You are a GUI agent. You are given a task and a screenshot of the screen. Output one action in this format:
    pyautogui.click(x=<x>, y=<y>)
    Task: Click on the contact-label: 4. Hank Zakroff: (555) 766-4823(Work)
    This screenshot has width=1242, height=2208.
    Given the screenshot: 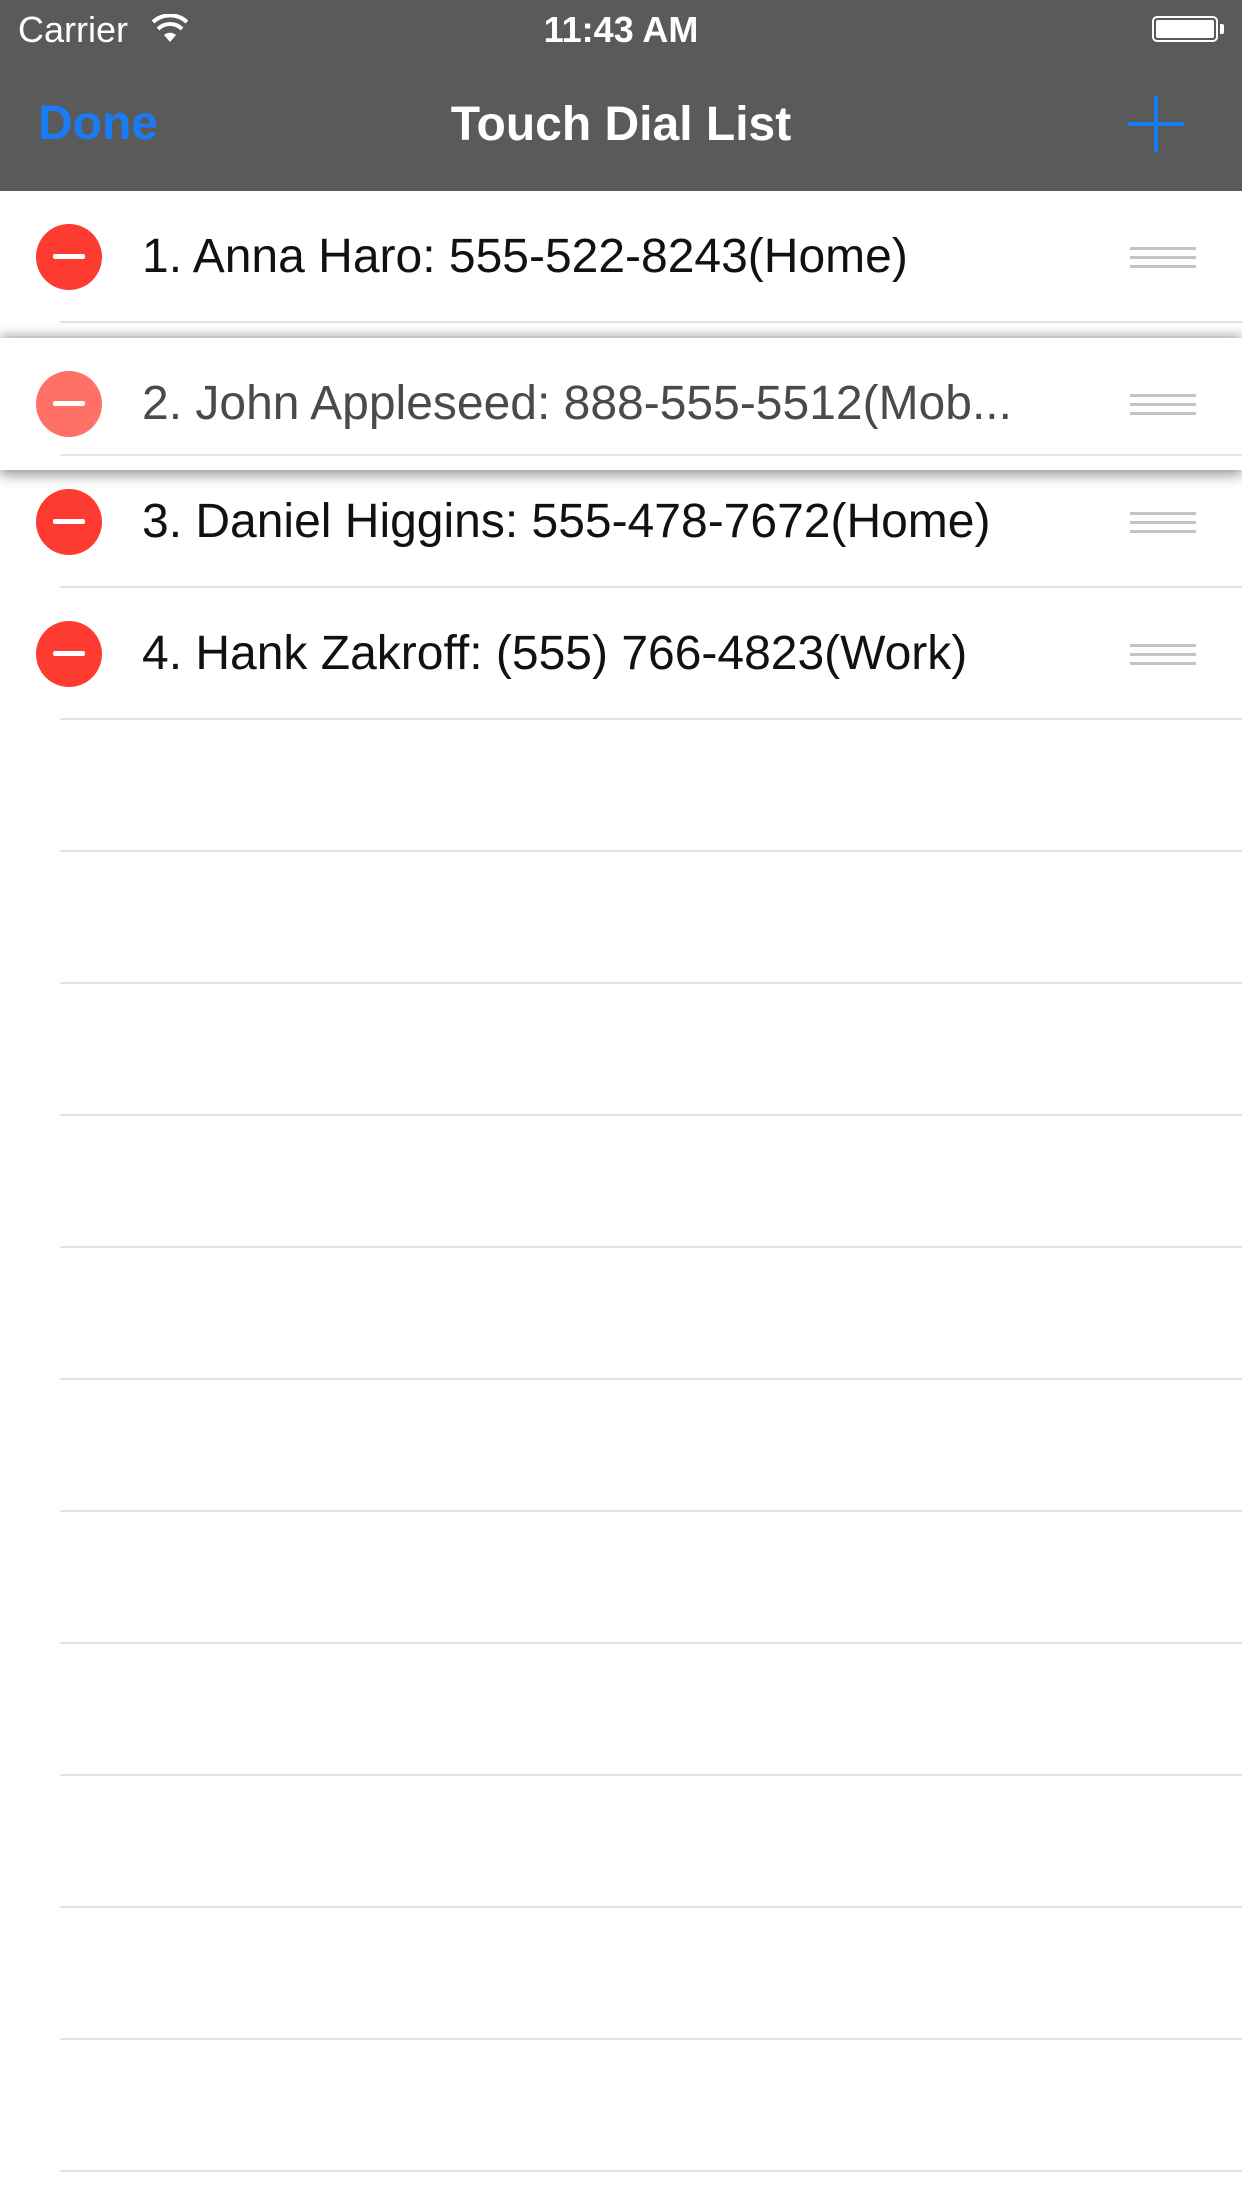 What is the action you would take?
    pyautogui.click(x=555, y=653)
    